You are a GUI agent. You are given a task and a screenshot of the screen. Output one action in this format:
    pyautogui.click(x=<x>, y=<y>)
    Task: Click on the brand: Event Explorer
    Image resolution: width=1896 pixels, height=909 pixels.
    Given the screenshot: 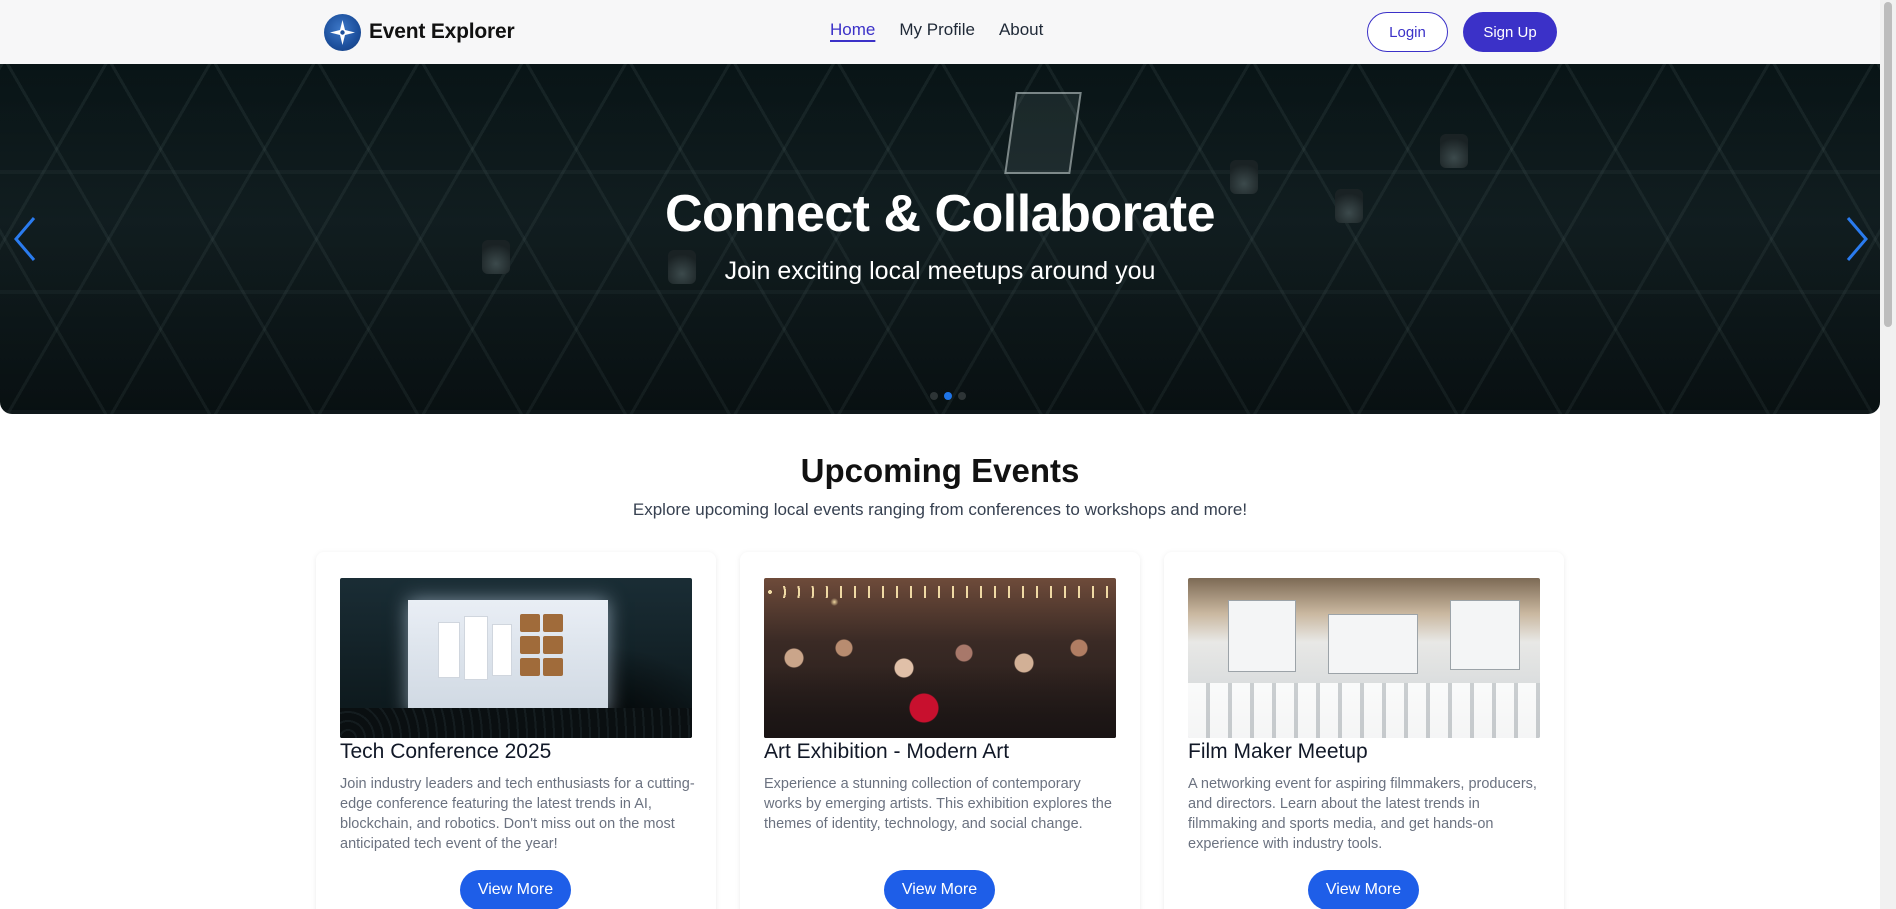 What is the action you would take?
    pyautogui.click(x=419, y=32)
    